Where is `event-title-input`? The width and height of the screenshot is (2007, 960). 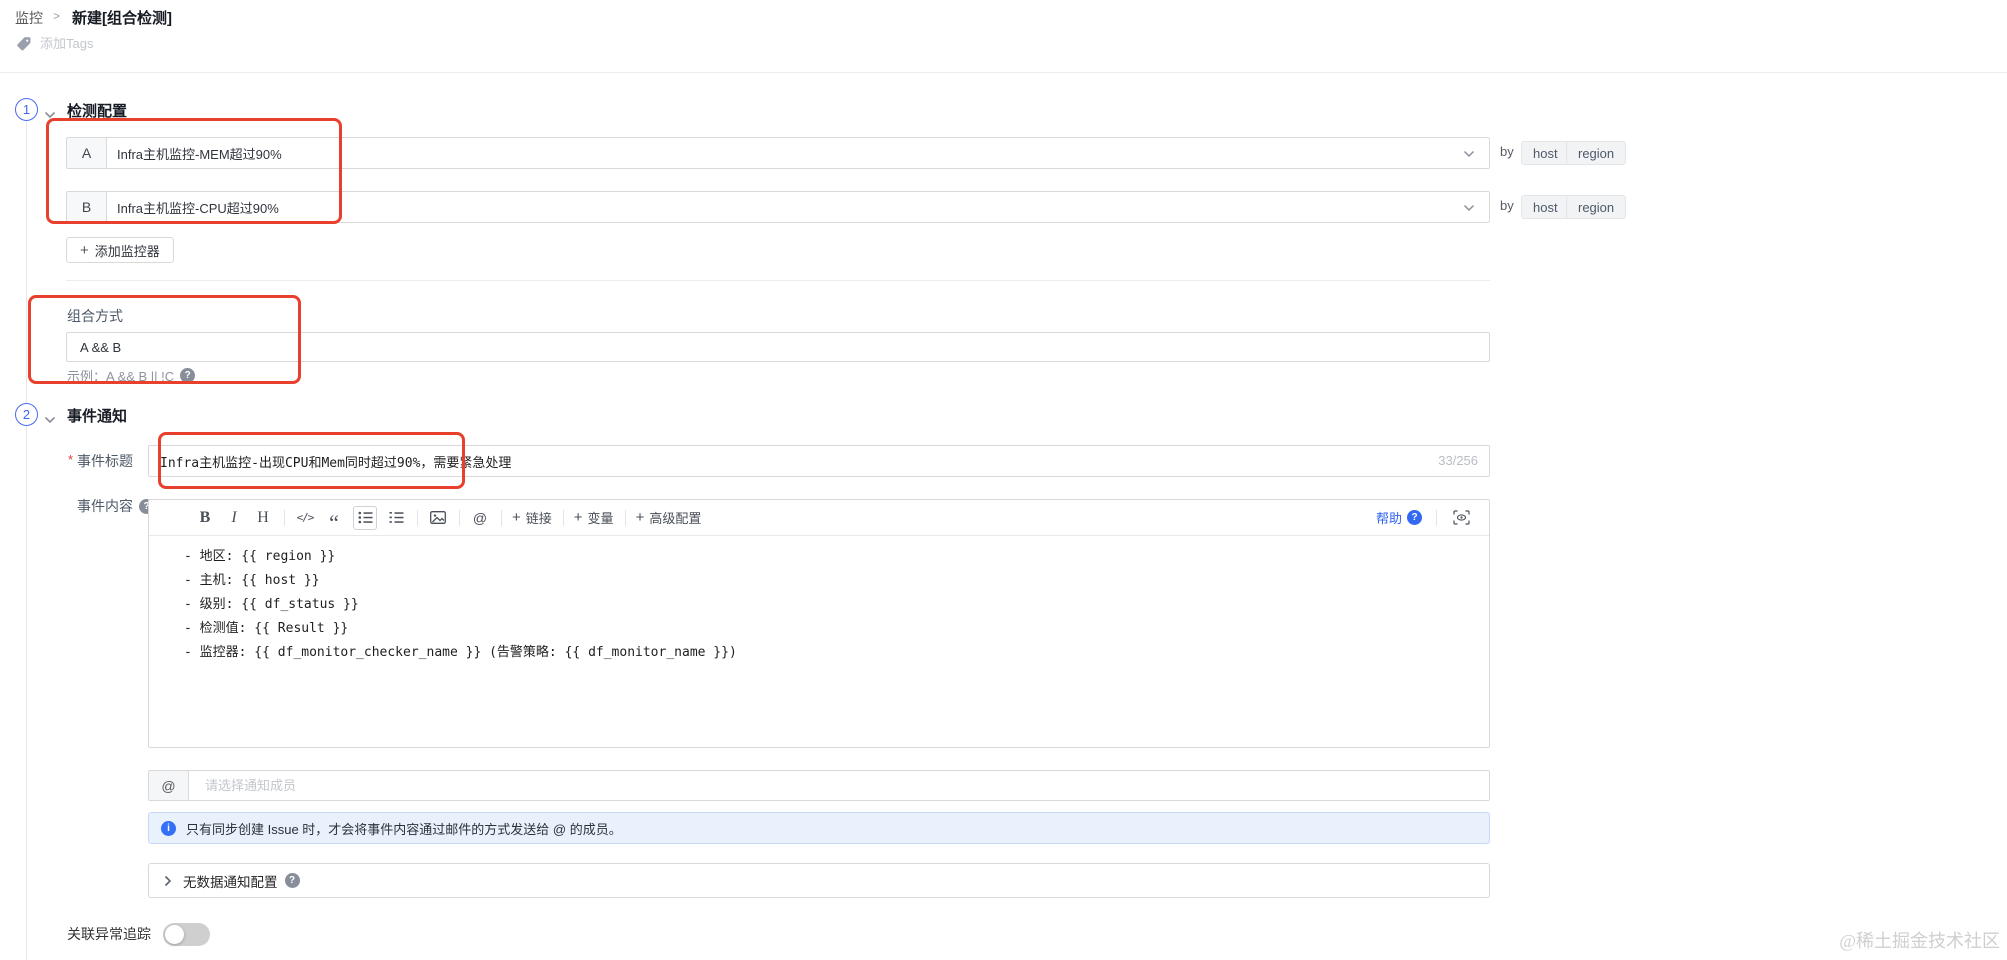 event-title-input is located at coordinates (819, 461).